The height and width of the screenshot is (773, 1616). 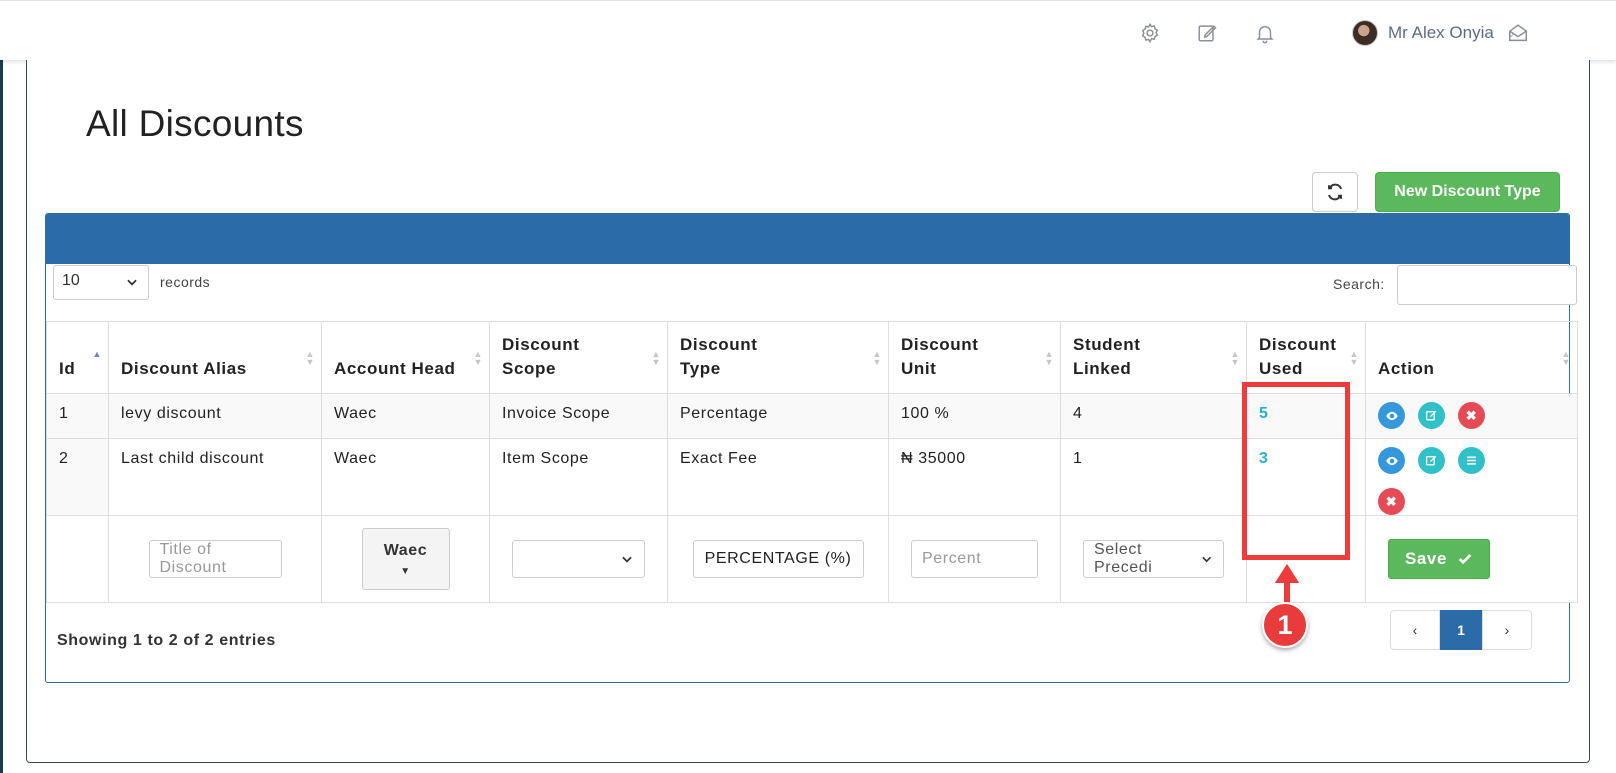 I want to click on column-header-id: Id ▲, so click(x=77, y=357).